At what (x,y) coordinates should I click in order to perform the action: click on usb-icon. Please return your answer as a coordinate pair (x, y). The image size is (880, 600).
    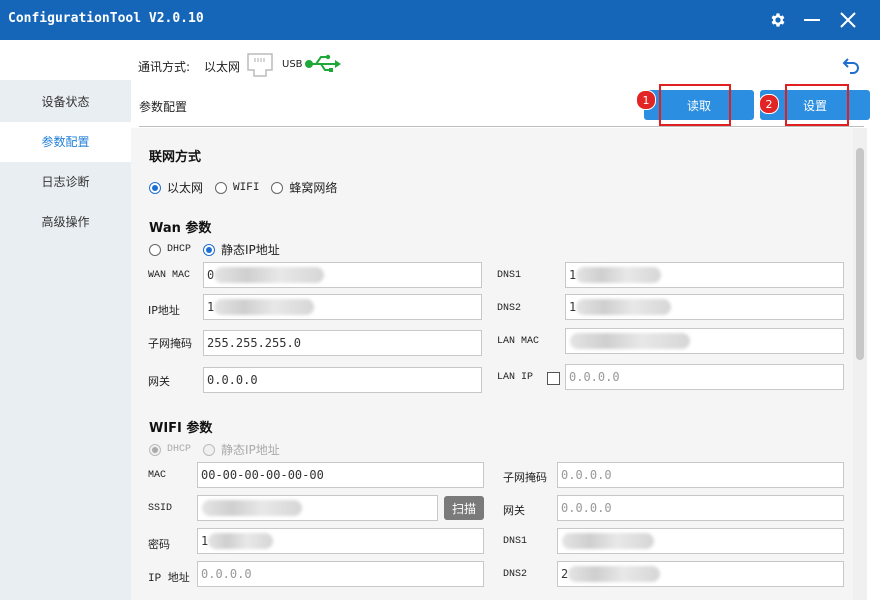
    Looking at the image, I should click on (323, 64).